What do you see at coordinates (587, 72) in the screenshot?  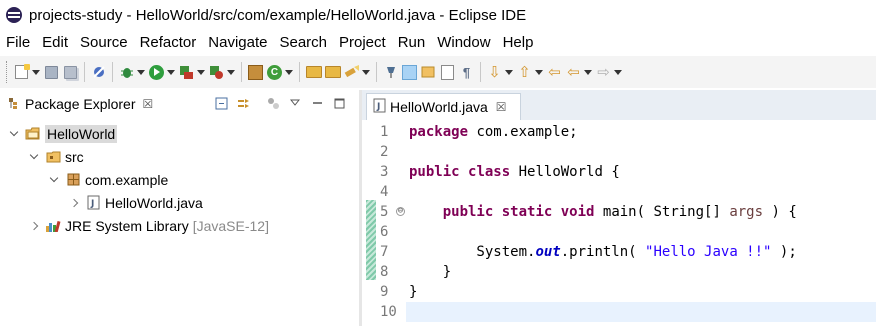 I see `back-dropdown` at bounding box center [587, 72].